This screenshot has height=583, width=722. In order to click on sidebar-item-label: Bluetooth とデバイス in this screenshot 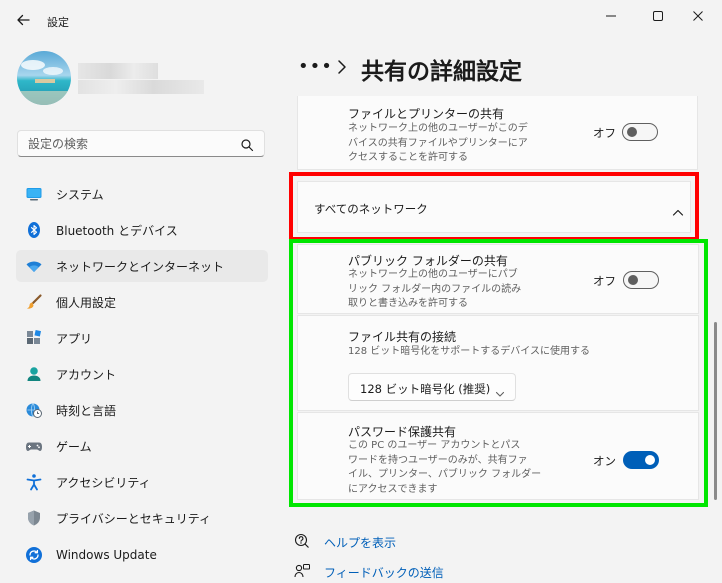, I will do `click(117, 230)`.